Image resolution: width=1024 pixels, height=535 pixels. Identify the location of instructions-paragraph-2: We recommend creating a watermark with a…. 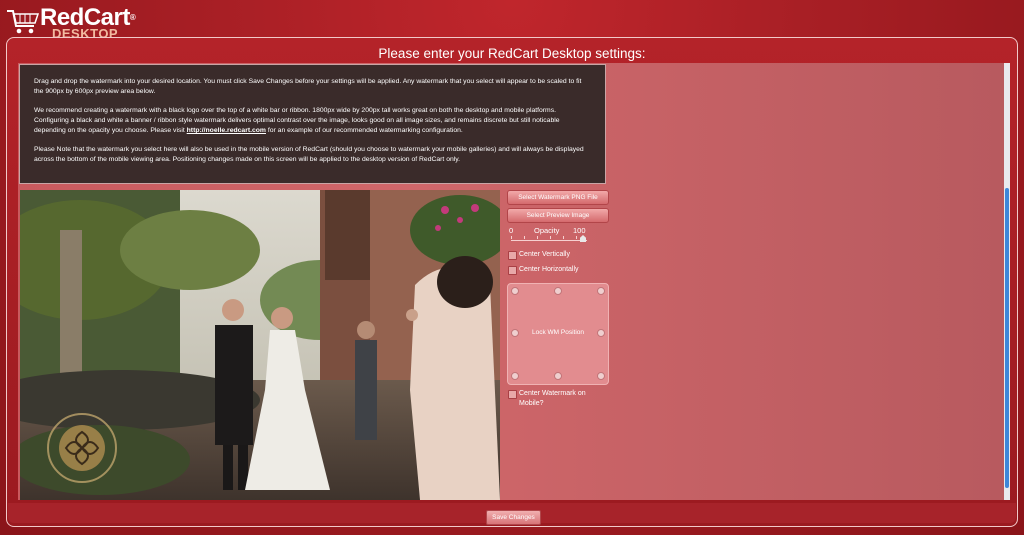
(297, 120).